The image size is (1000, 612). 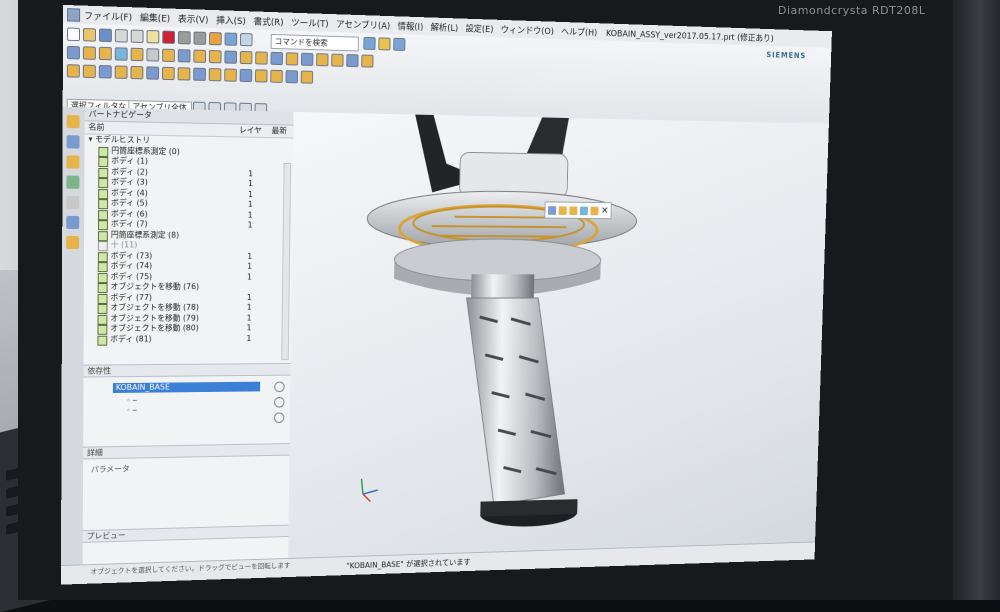 What do you see at coordinates (516, 402) in the screenshot?
I see `shaft` at bounding box center [516, 402].